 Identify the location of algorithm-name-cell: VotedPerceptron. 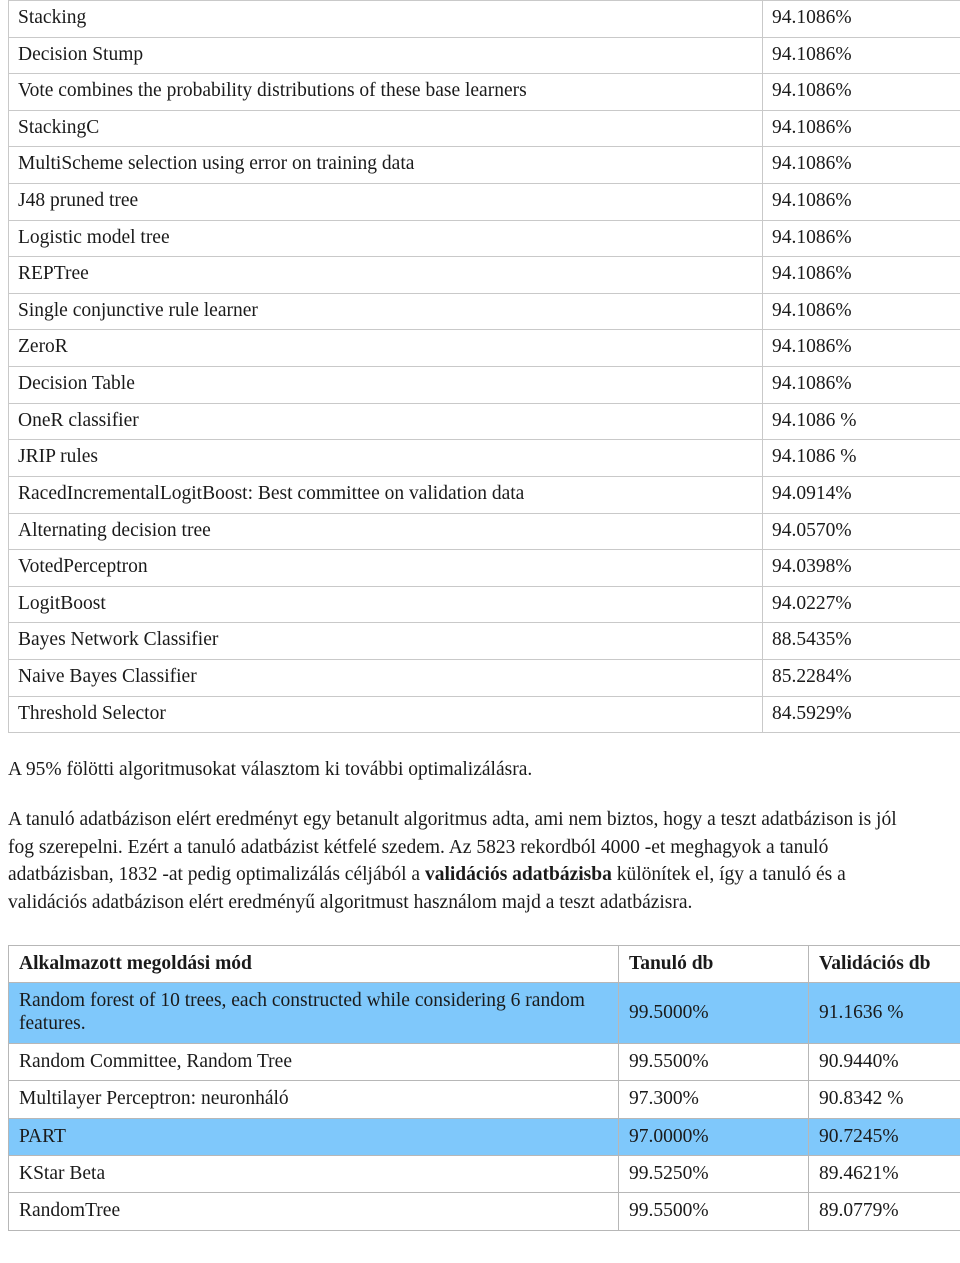
(385, 568).